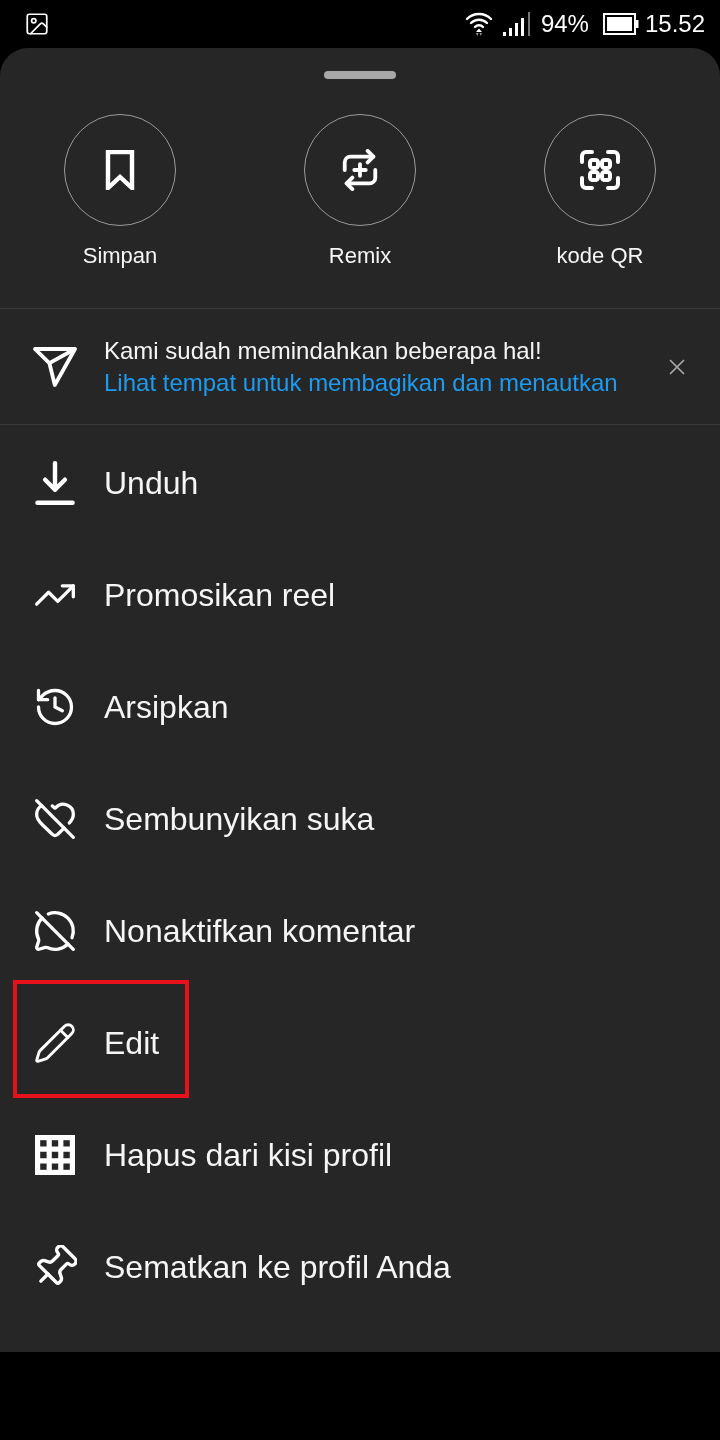 The image size is (720, 1440). What do you see at coordinates (90, 1043) in the screenshot?
I see `menu-item: Edit` at bounding box center [90, 1043].